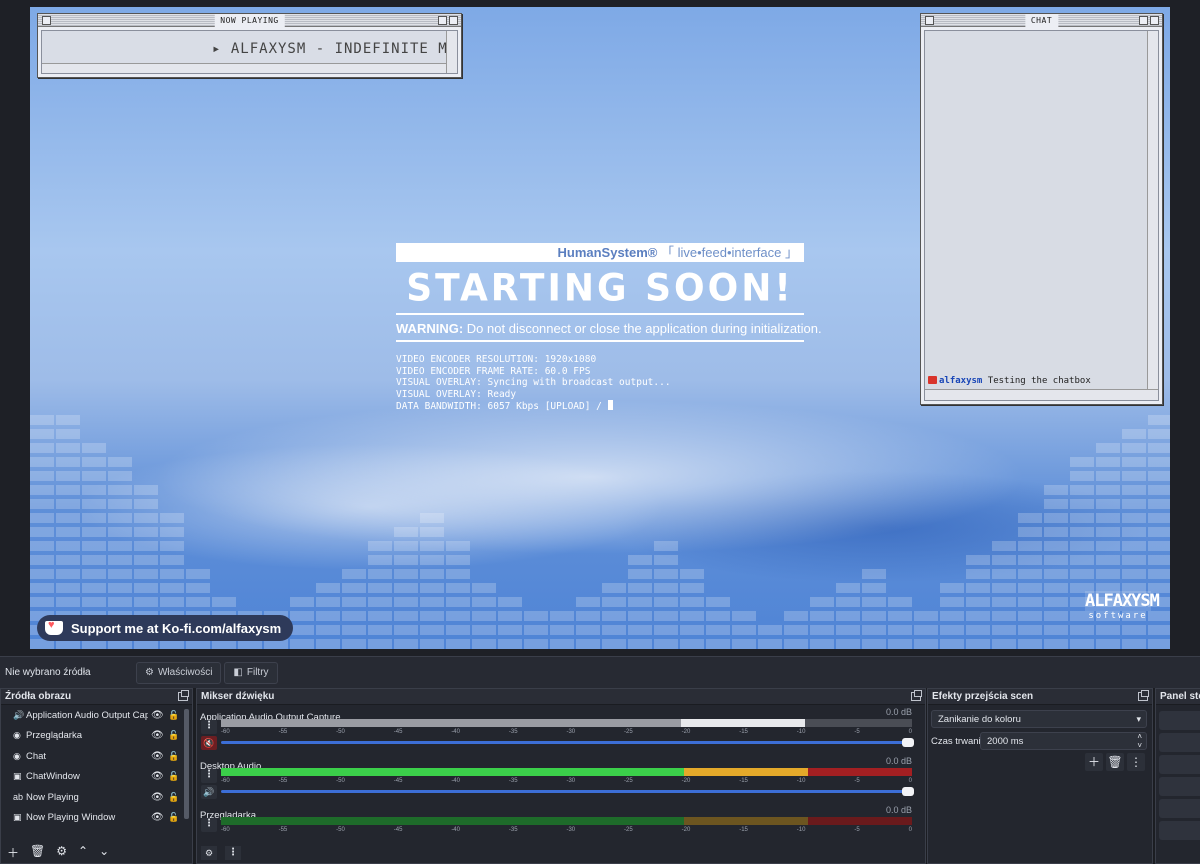 The image size is (1200, 864). Describe the element at coordinates (1122, 606) in the screenshot. I see `alfaxysm-logo: ALFAXYSM software` at that location.